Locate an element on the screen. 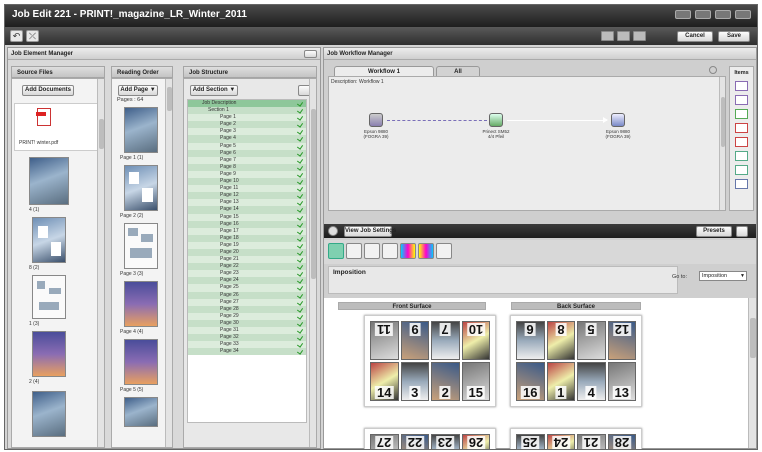  pdf-item-icon is located at coordinates (741, 128).